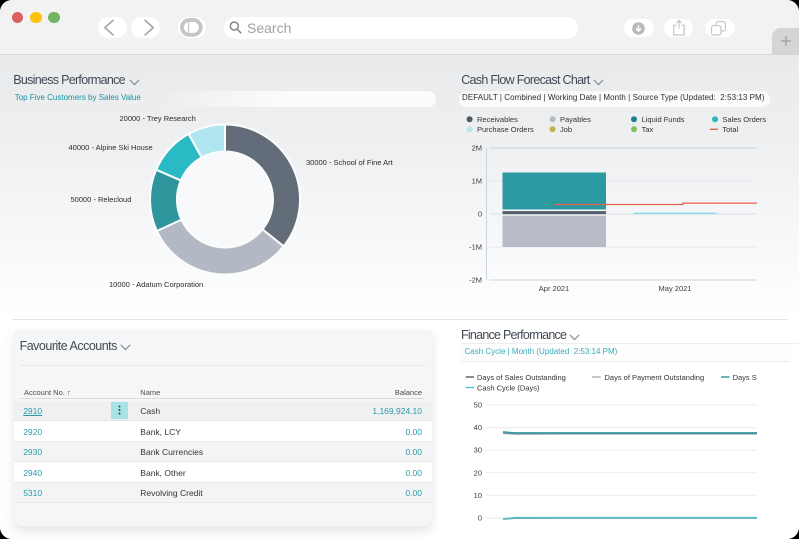 The image size is (799, 539). I want to click on svg-text: Receivables, so click(497, 119).